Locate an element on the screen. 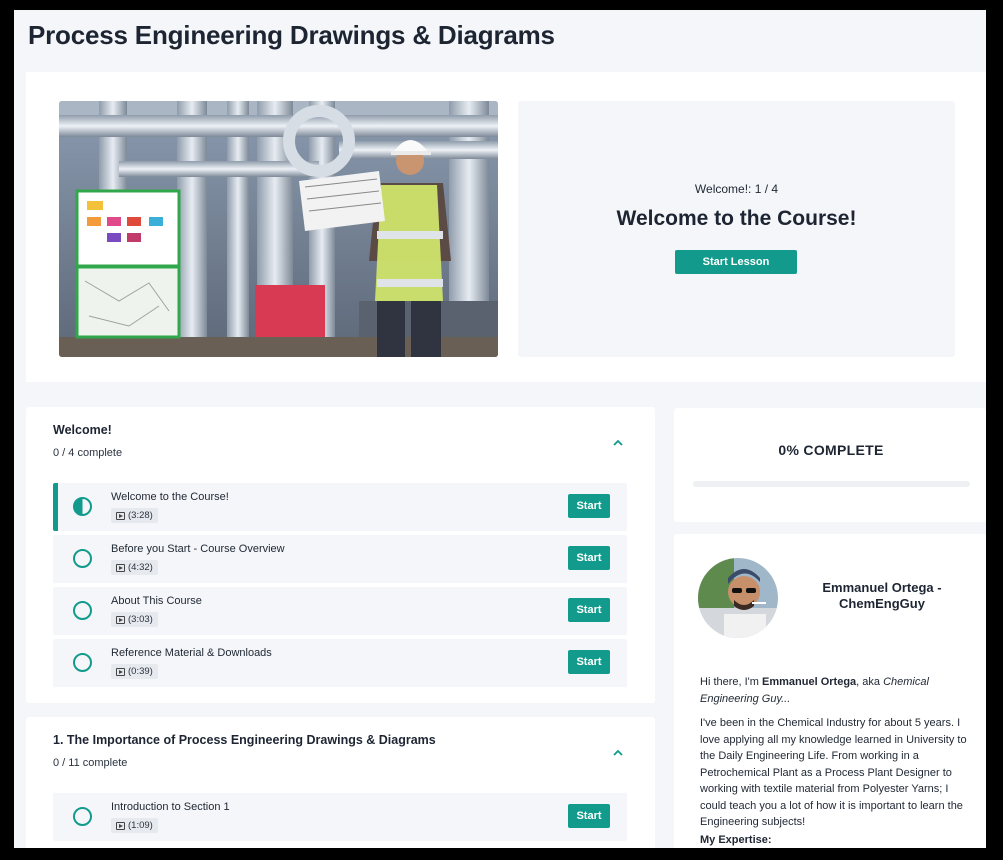  lesson-row: Introduction to Section 1 (1:09) Start is located at coordinates (340, 817).